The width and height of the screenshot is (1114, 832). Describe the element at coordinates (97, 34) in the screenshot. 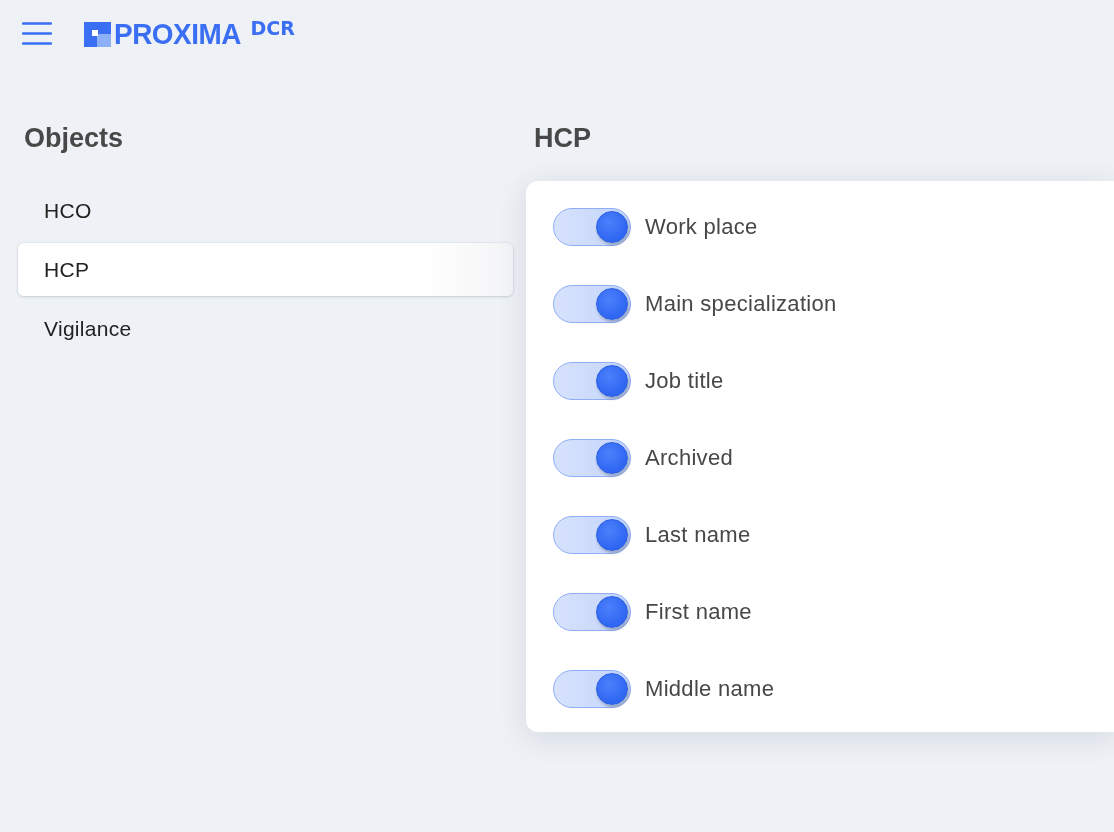

I see `logo-icon` at that location.